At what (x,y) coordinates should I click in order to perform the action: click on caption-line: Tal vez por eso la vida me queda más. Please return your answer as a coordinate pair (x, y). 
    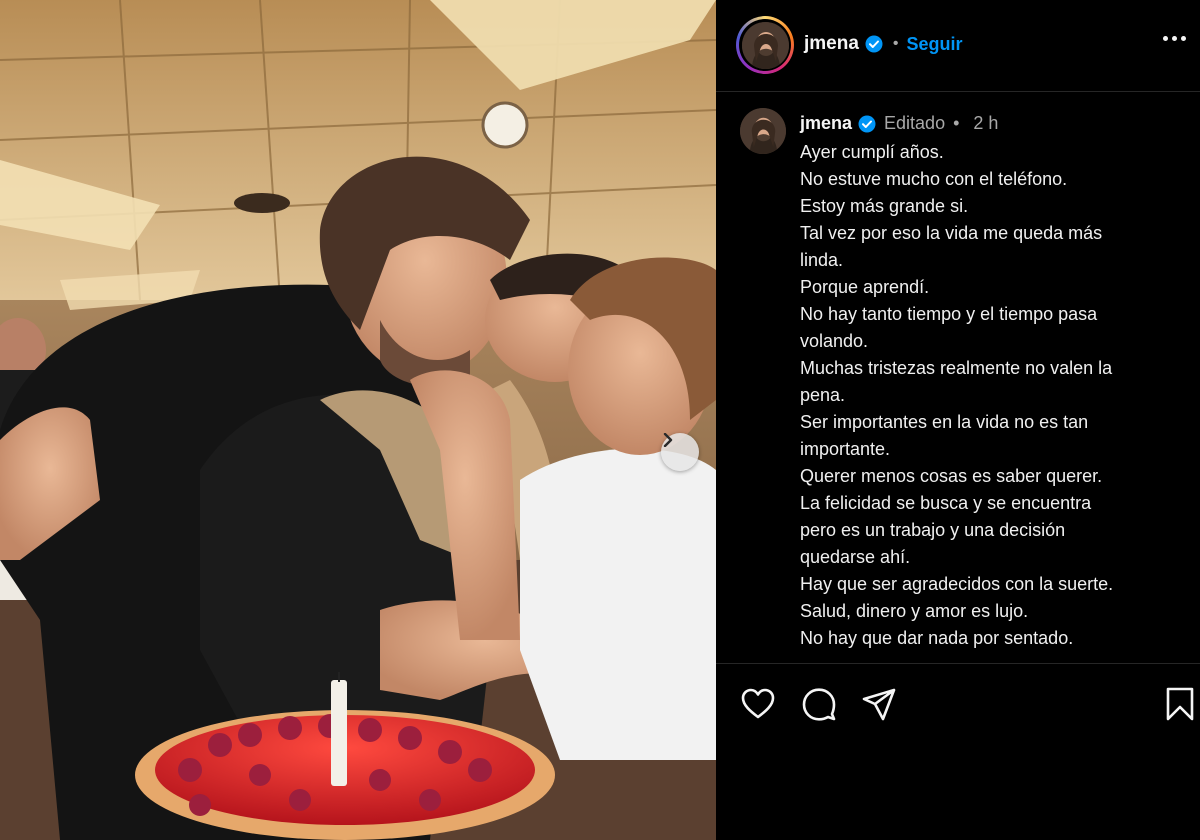
    Looking at the image, I should click on (951, 233).